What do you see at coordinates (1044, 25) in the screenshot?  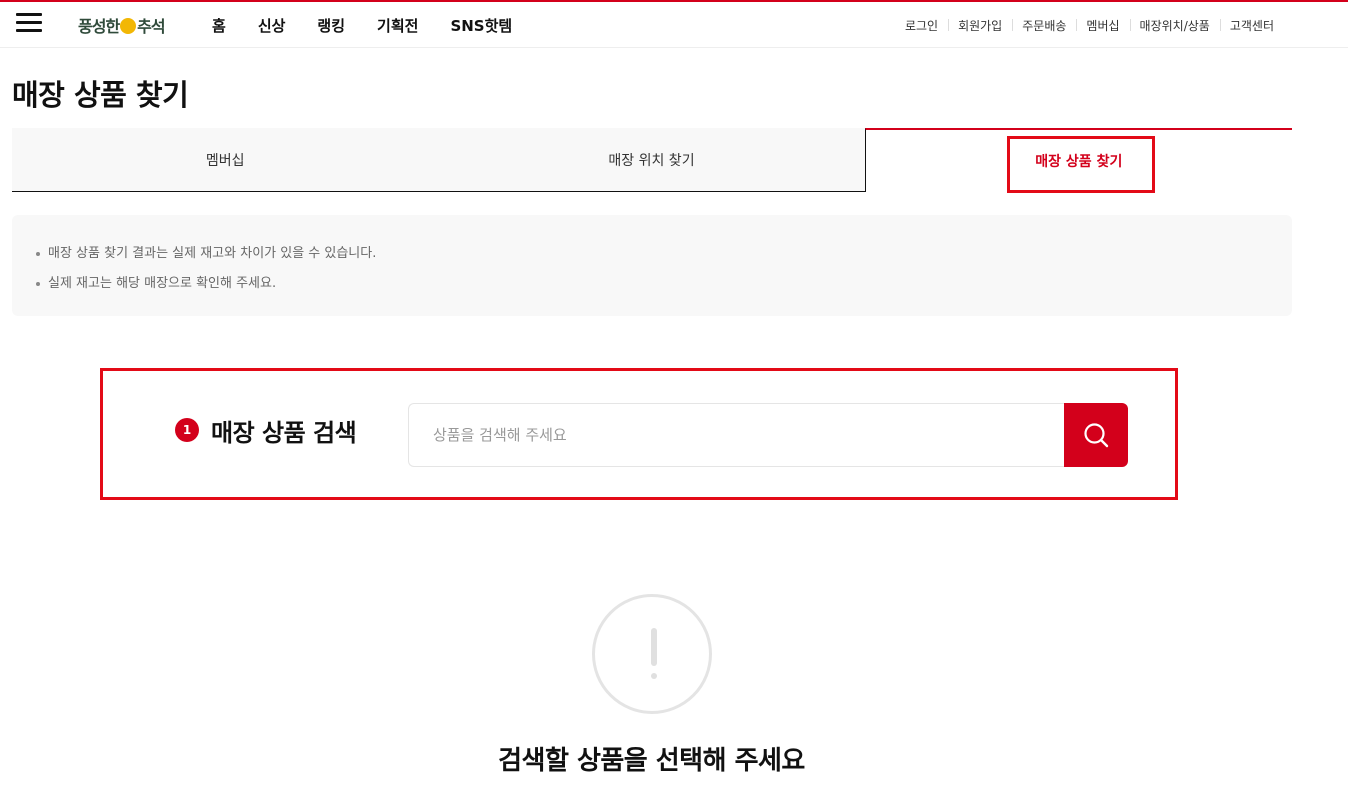 I see `util-orders: 주문배송` at bounding box center [1044, 25].